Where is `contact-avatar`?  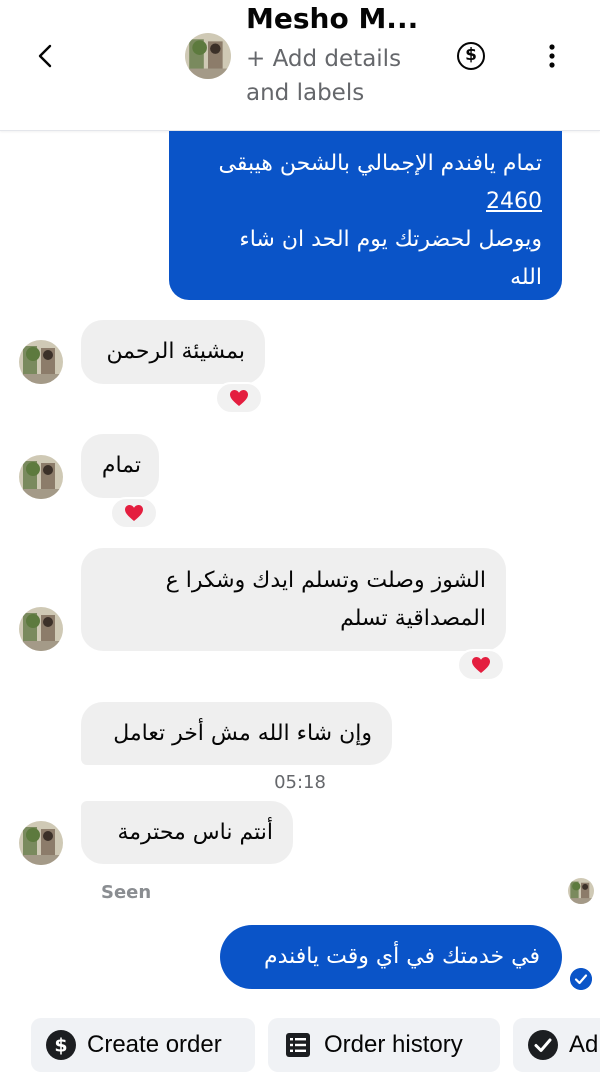 contact-avatar is located at coordinates (208, 56).